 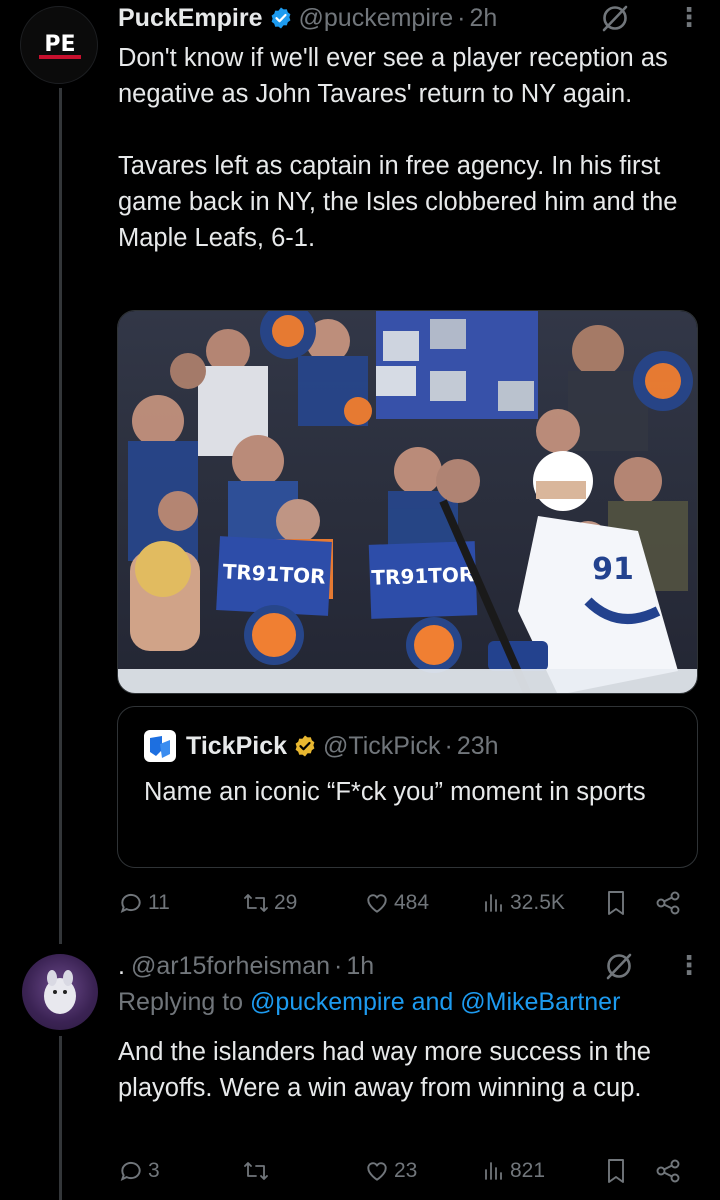 What do you see at coordinates (483, 18) in the screenshot?
I see `tweet-time: 2h` at bounding box center [483, 18].